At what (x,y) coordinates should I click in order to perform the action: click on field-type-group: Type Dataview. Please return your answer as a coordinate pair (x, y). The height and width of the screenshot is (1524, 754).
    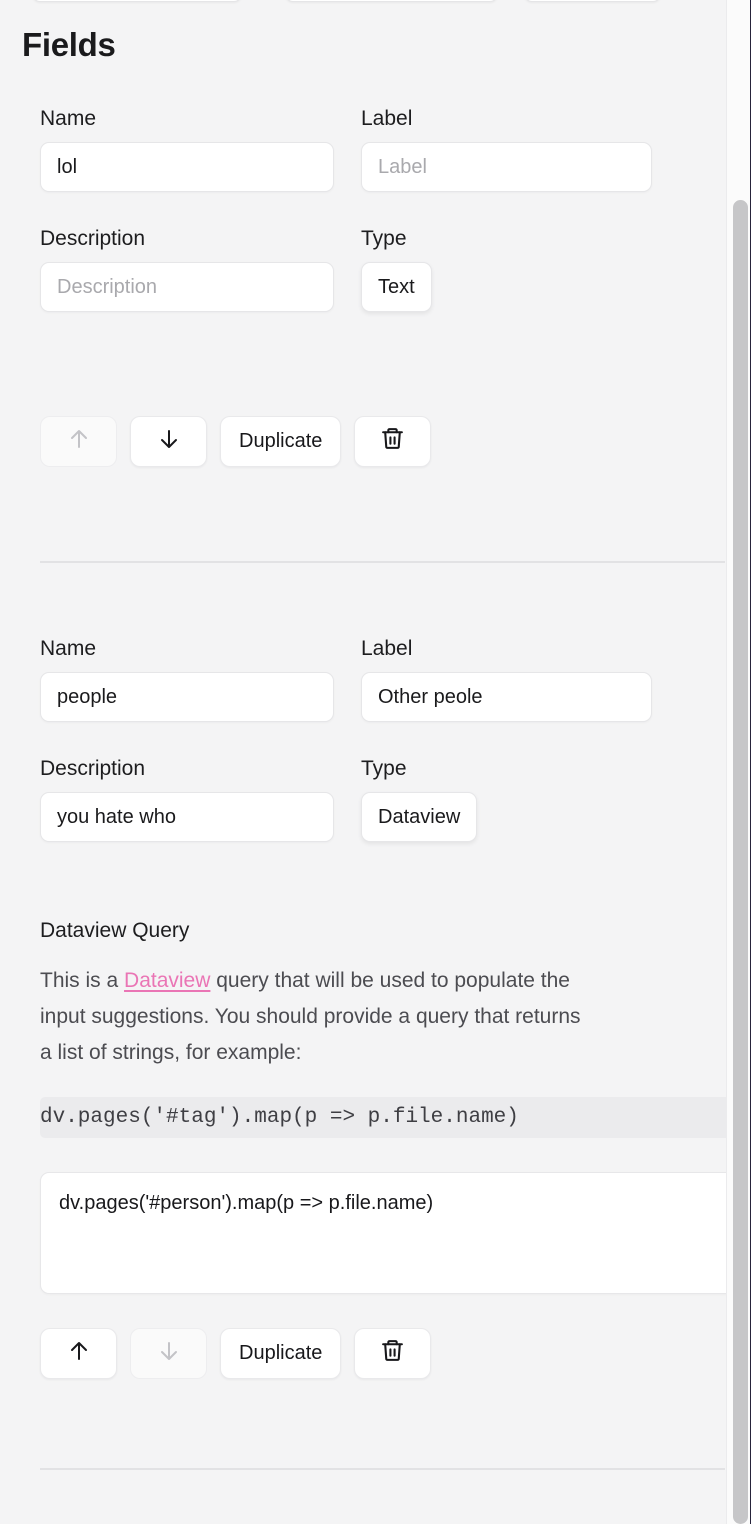
    Looking at the image, I should click on (506, 800).